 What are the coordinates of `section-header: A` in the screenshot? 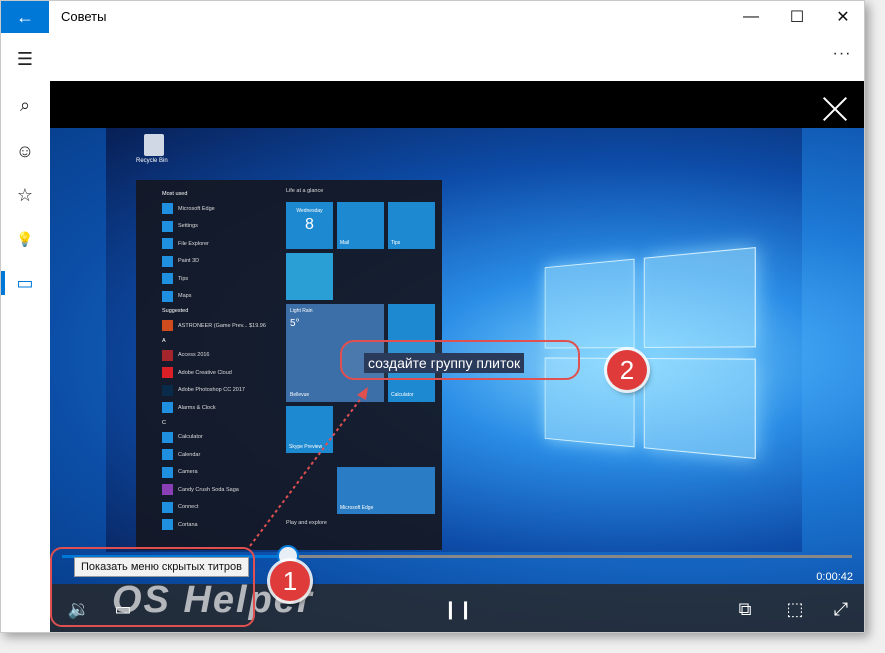 It's located at (222, 341).